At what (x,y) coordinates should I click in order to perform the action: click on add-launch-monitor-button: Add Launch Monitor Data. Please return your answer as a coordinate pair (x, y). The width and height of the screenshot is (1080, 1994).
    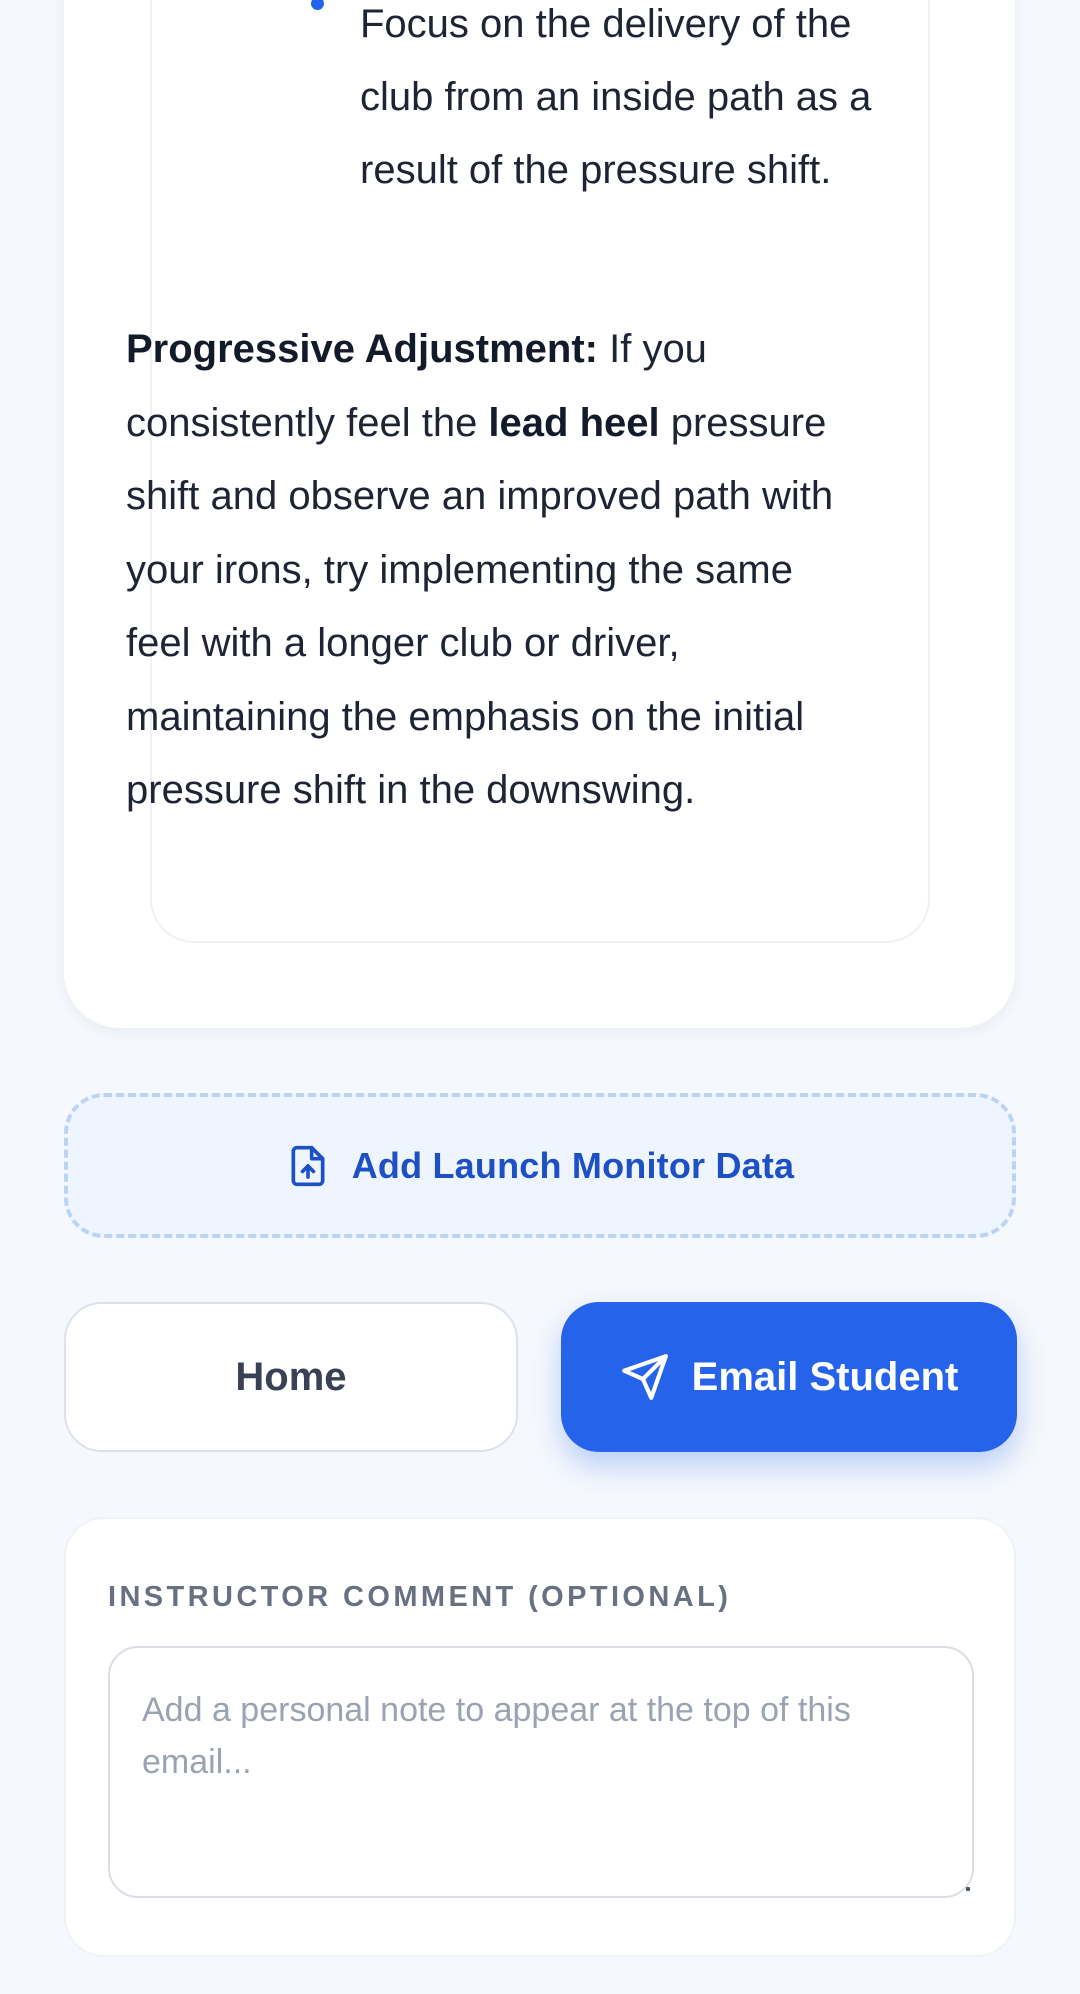
    Looking at the image, I should click on (540, 1165).